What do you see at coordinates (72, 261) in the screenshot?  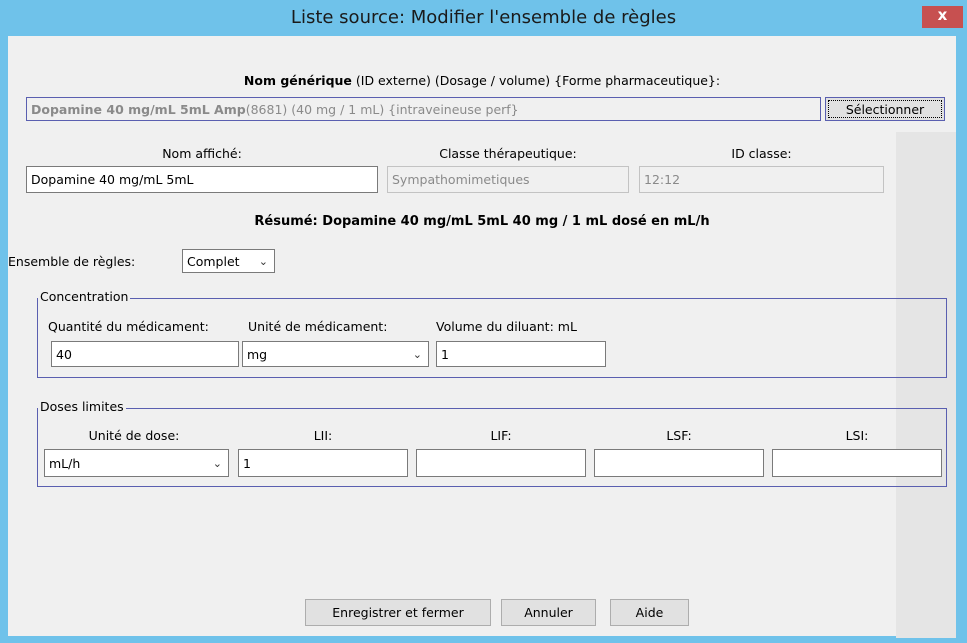 I see `ruleset-label: Ensemble de règles:` at bounding box center [72, 261].